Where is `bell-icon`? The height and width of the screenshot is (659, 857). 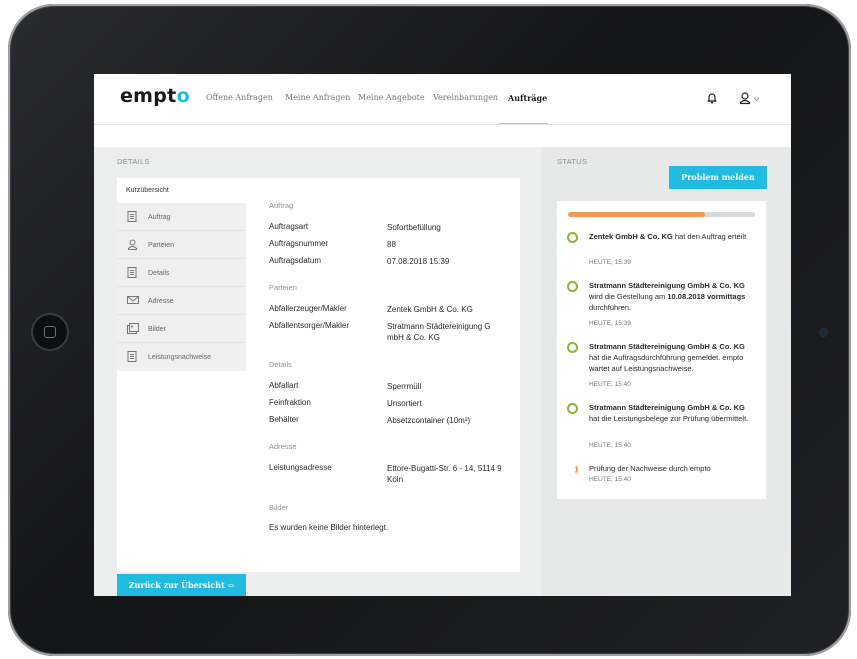 bell-icon is located at coordinates (712, 98).